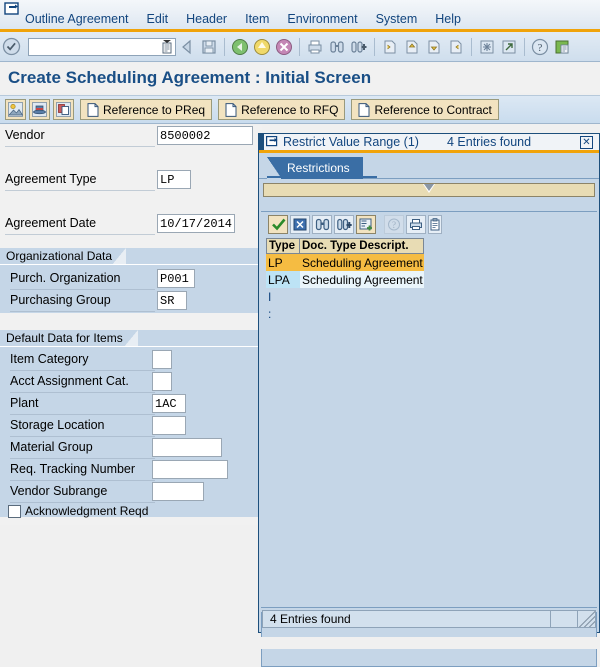 This screenshot has width=600, height=667. I want to click on toolbar-separator, so click(374, 46).